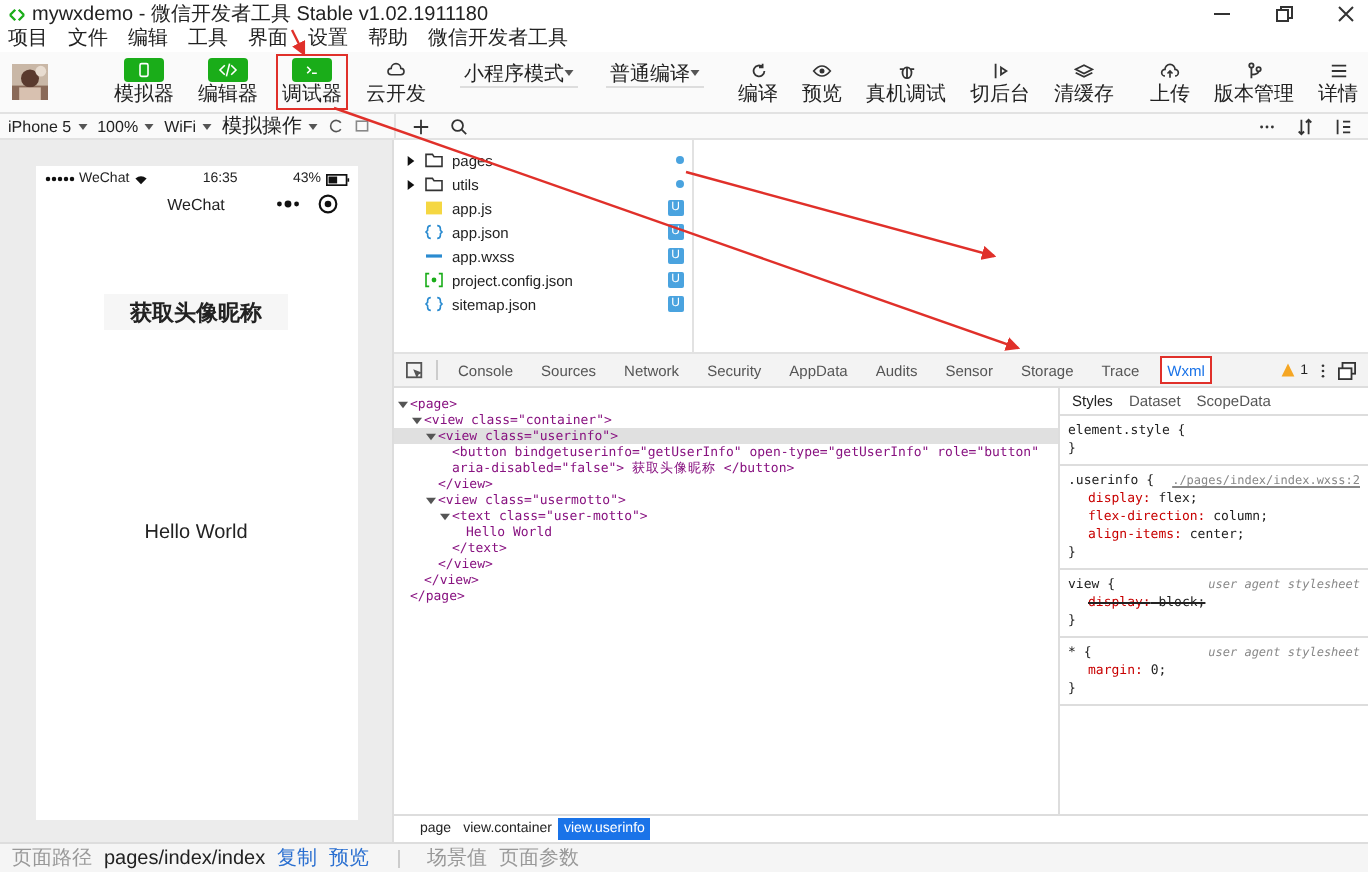  What do you see at coordinates (1343, 126) in the screenshot?
I see `collapse-icon` at bounding box center [1343, 126].